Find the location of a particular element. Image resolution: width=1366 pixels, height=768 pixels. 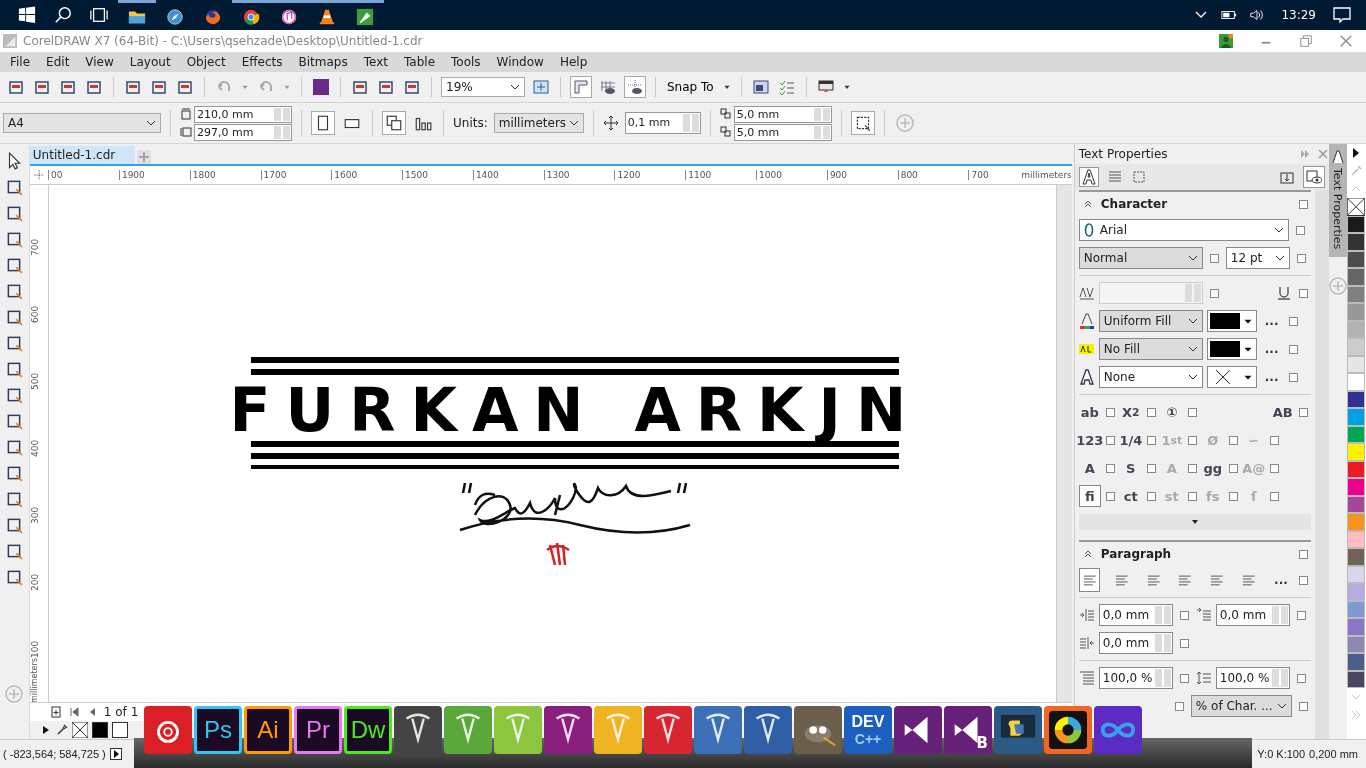

line-spacing-field: 100,0 % is located at coordinates (1252, 678).